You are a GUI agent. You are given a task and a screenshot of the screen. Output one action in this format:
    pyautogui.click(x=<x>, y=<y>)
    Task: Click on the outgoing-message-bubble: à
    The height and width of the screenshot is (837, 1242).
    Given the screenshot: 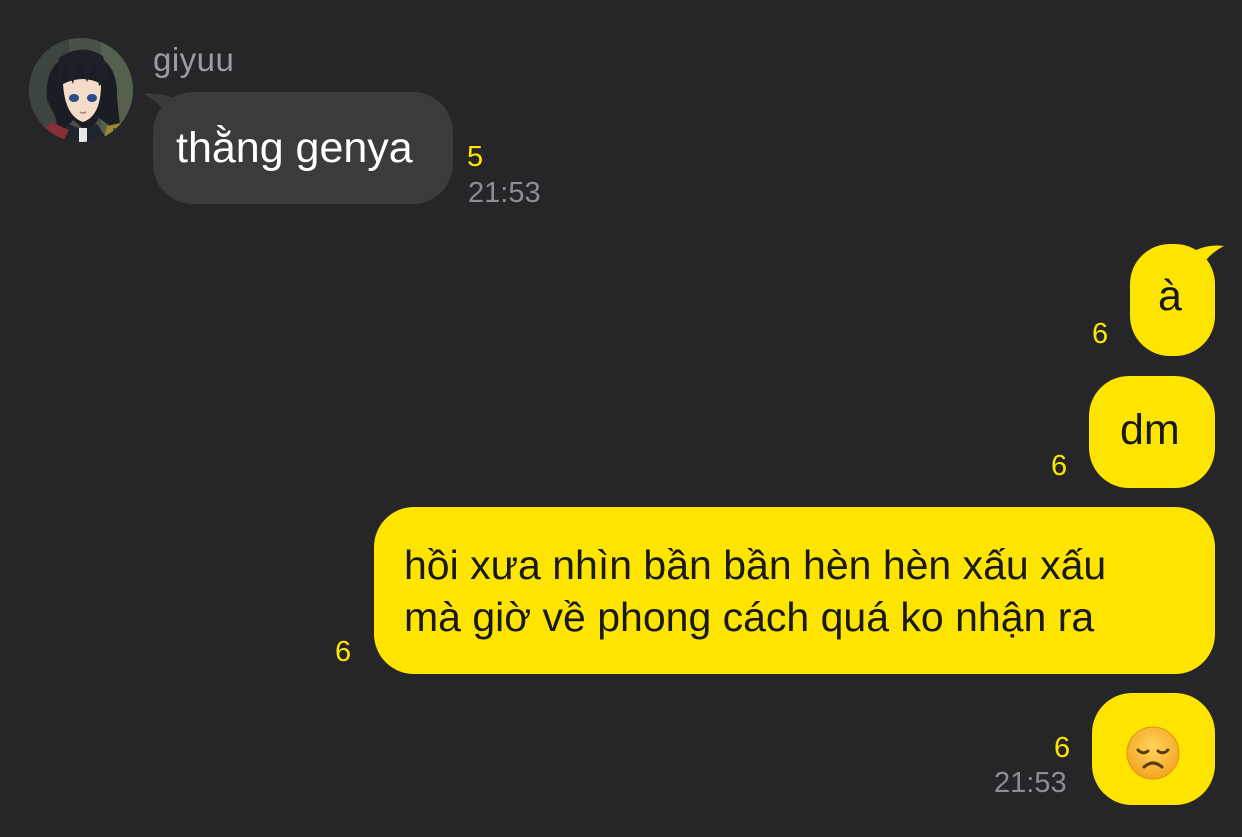 What is the action you would take?
    pyautogui.click(x=1172, y=300)
    